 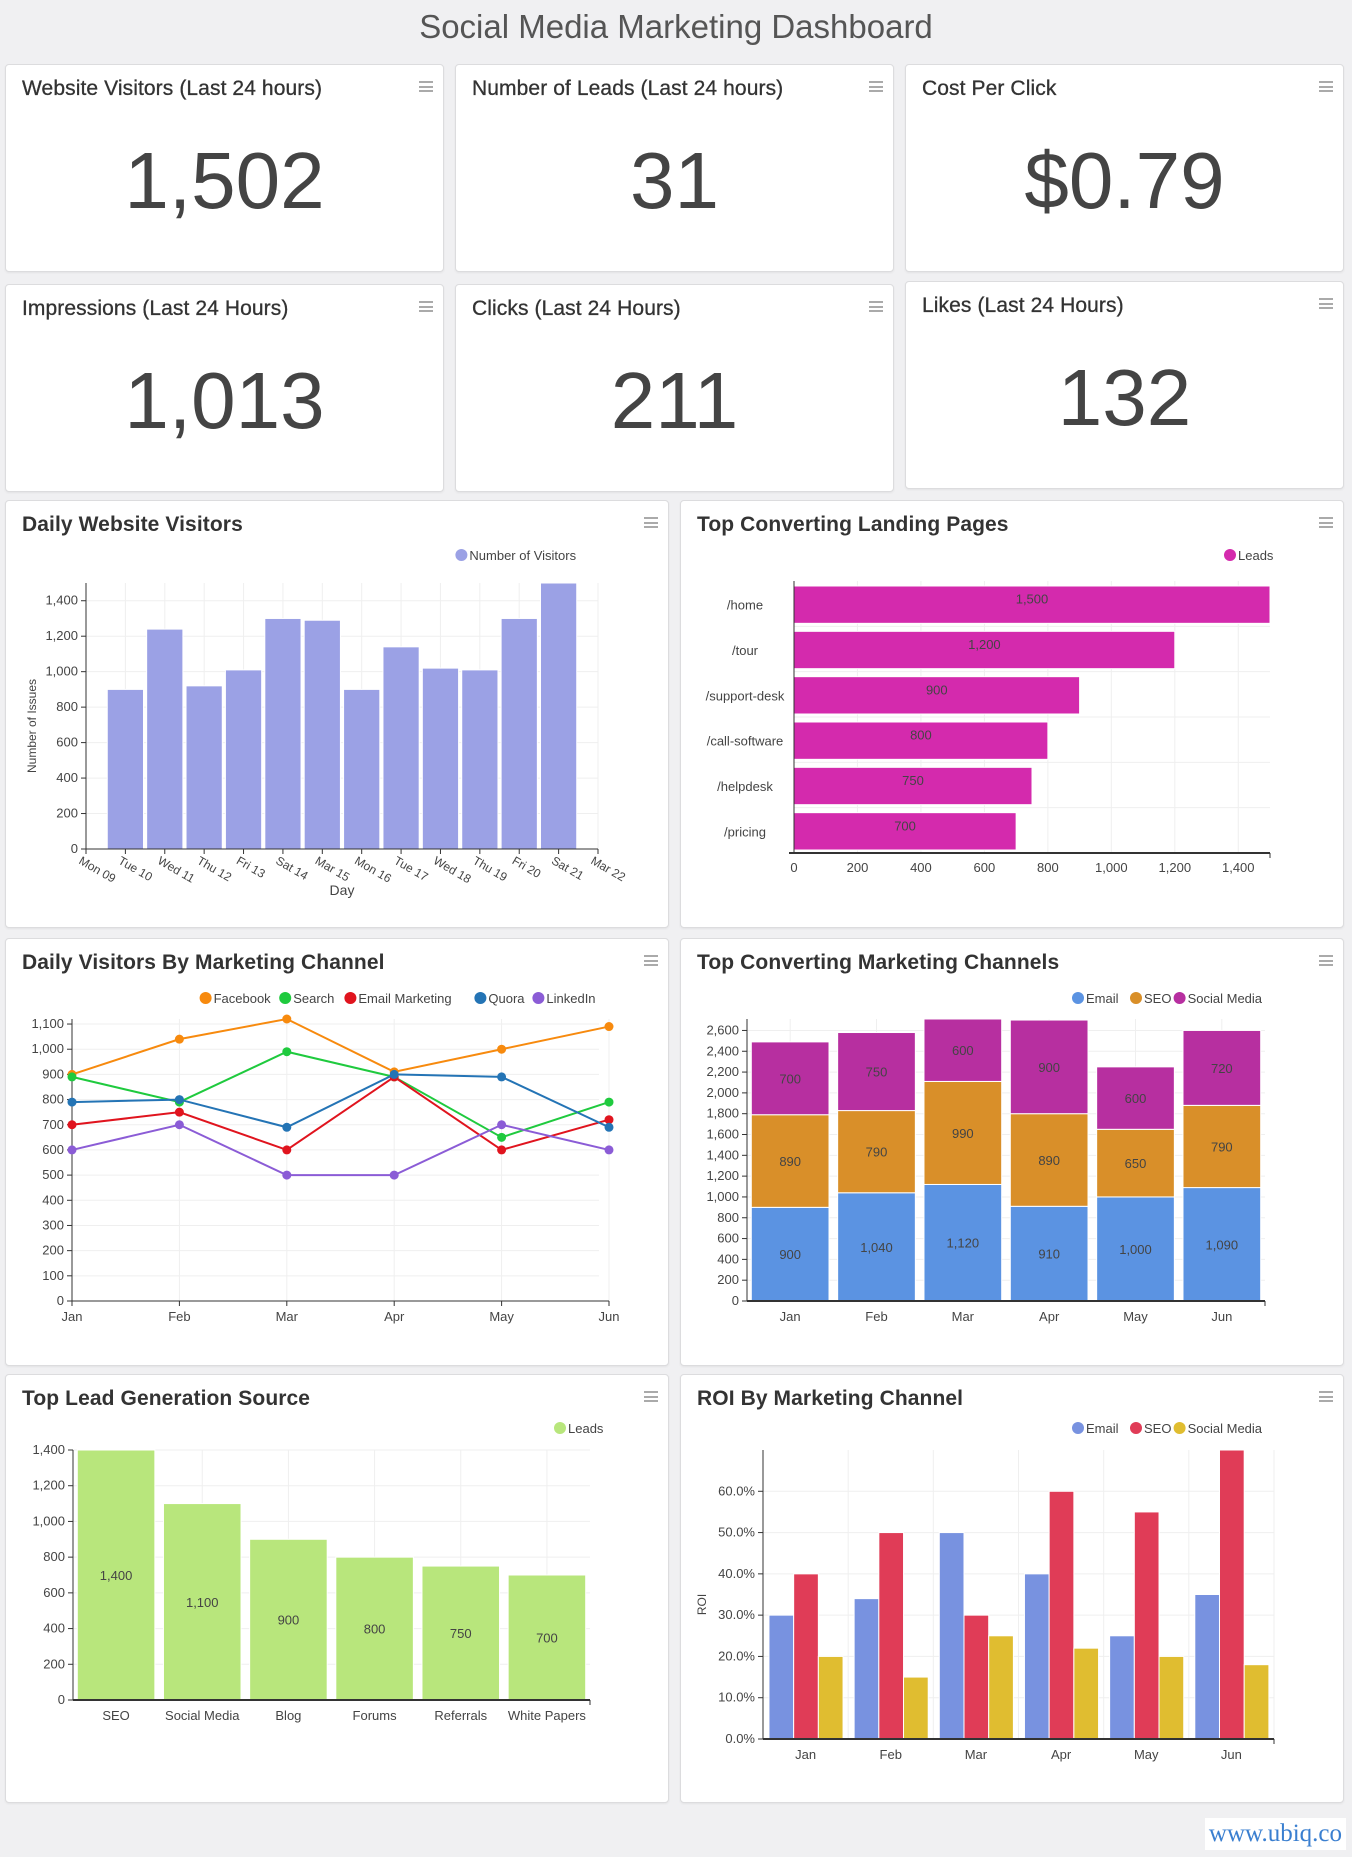 I want to click on y-tick-label: 20.0%, so click(x=736, y=1655).